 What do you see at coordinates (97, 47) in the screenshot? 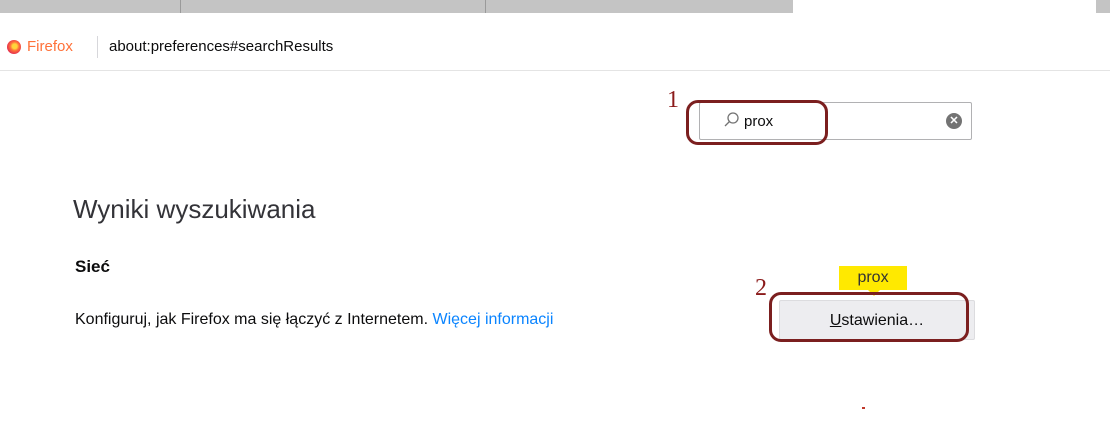
I see `url-divider` at bounding box center [97, 47].